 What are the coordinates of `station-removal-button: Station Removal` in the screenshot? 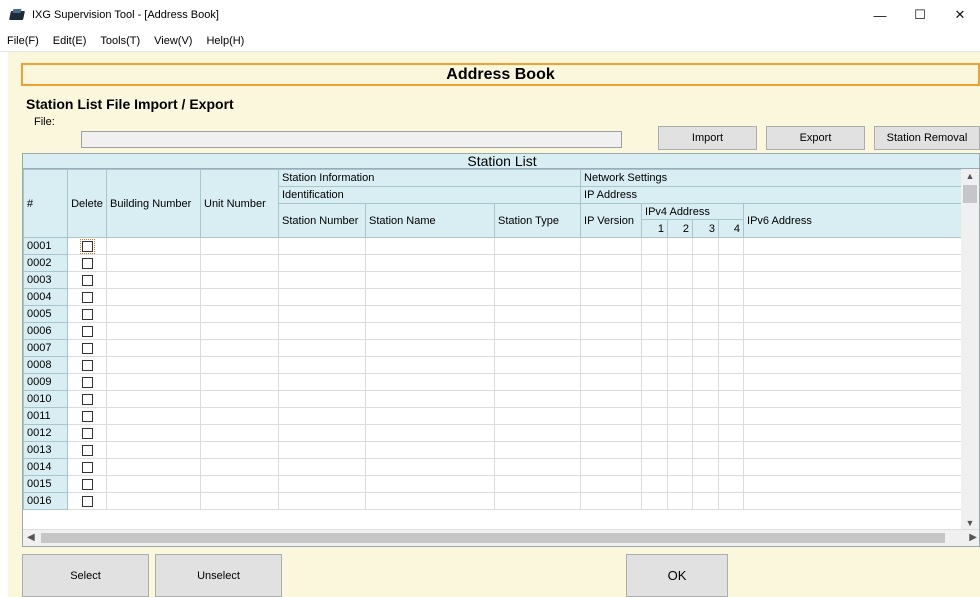 It's located at (927, 138).